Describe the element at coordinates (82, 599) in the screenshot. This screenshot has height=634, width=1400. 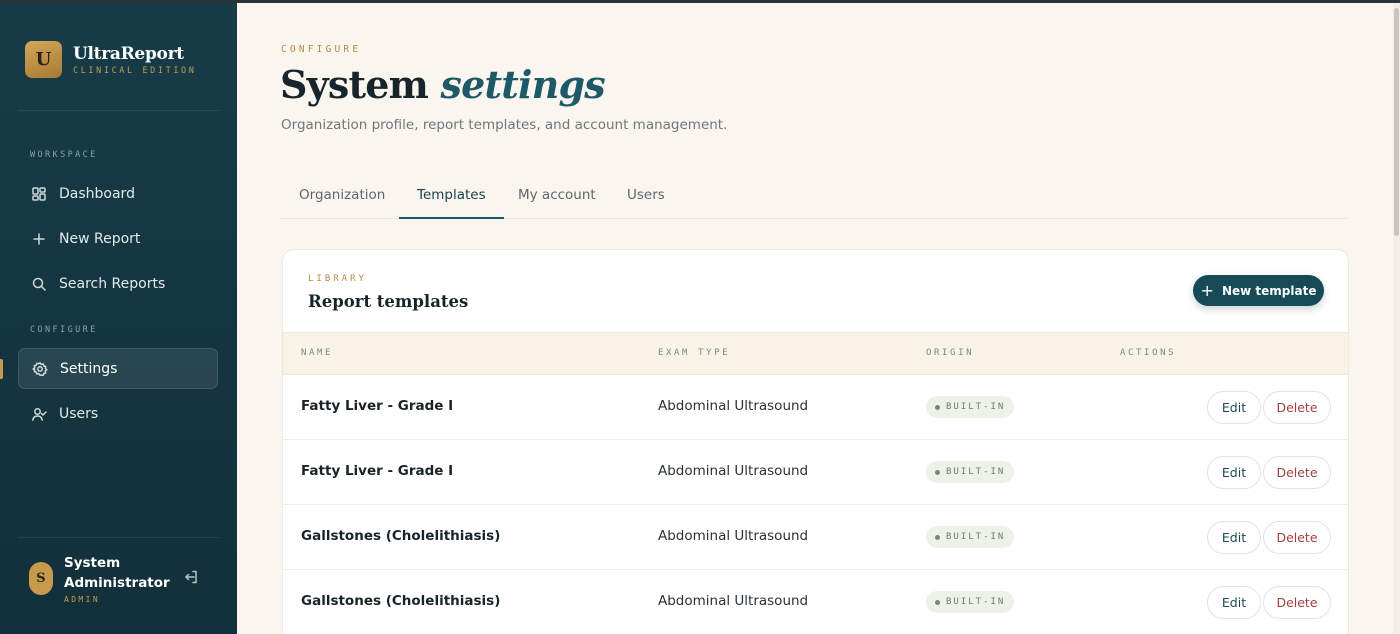
I see `user-role: ADMIN` at that location.